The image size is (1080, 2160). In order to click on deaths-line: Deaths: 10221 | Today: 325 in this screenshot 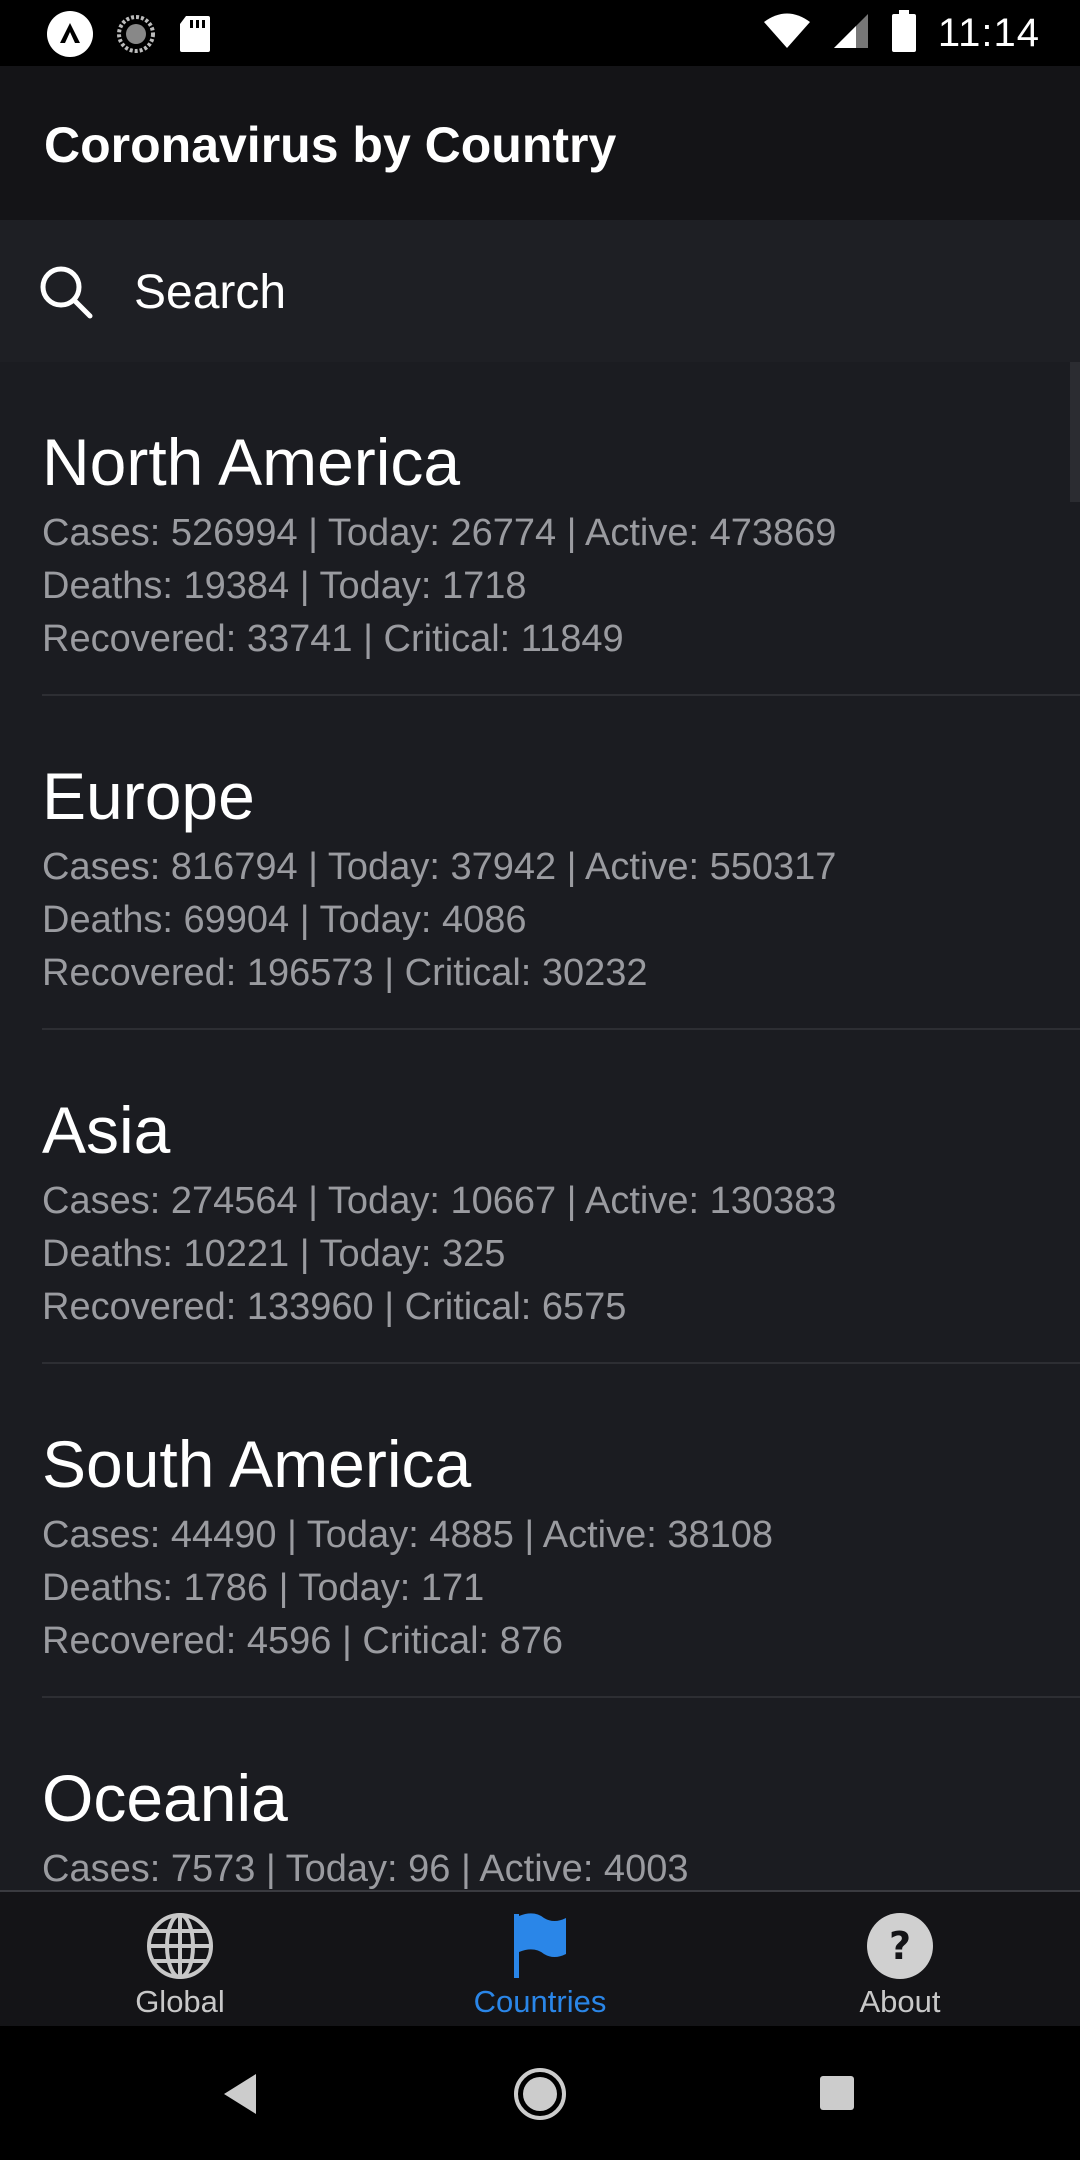, I will do `click(274, 1254)`.